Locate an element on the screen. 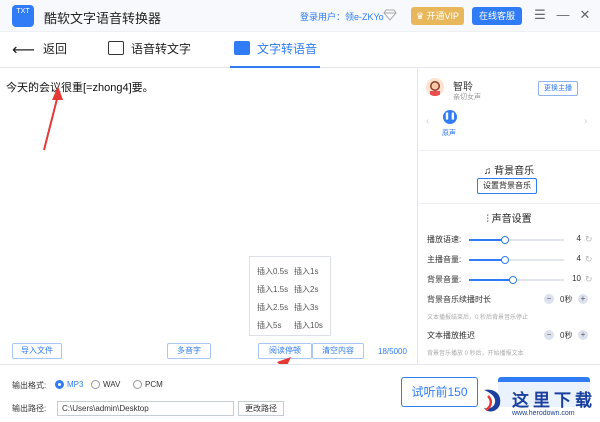 This screenshot has height=422, width=600. char-counter: 18/5000 is located at coordinates (392, 351).